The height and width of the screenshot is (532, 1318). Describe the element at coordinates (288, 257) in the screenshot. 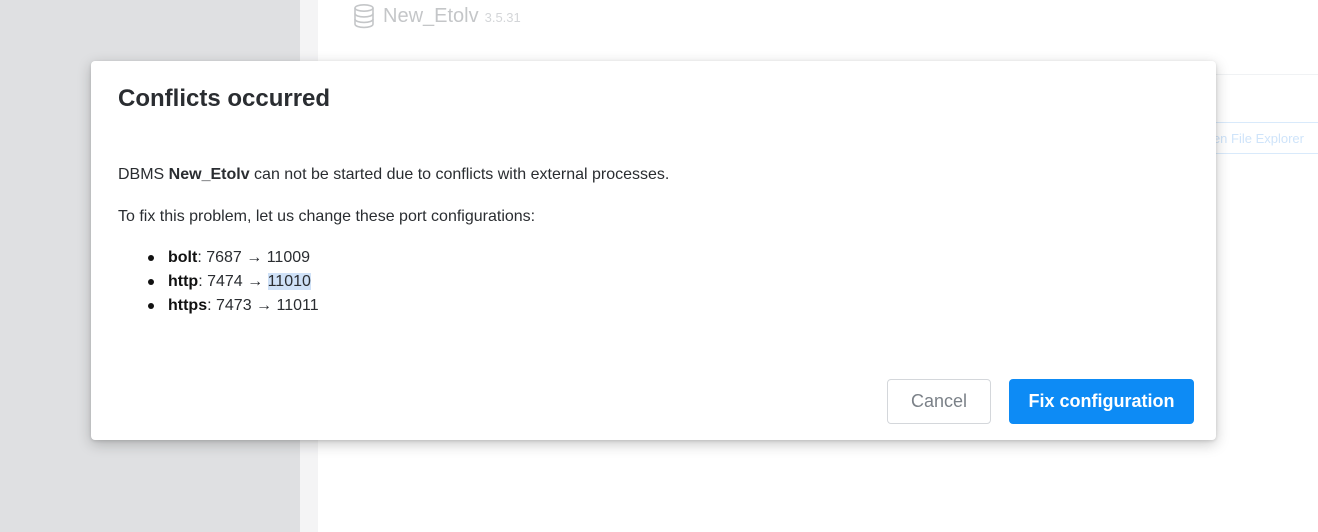

I see `port-to: 11009` at that location.